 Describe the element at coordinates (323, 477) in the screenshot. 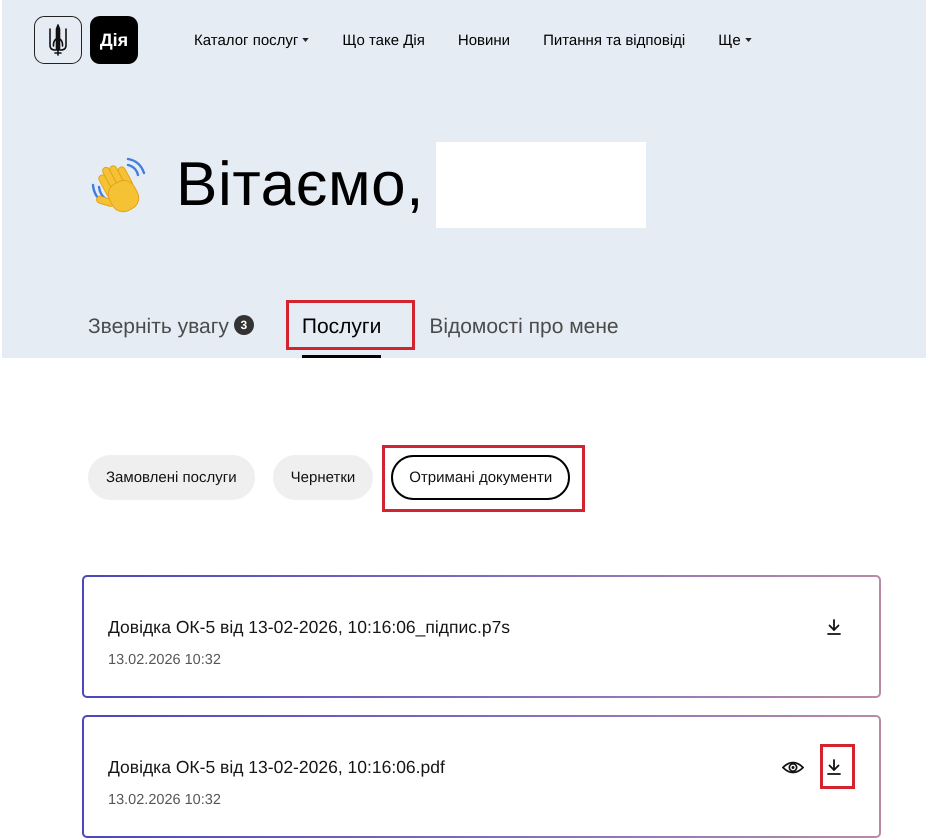

I see `filter-chip: Чернетки` at that location.